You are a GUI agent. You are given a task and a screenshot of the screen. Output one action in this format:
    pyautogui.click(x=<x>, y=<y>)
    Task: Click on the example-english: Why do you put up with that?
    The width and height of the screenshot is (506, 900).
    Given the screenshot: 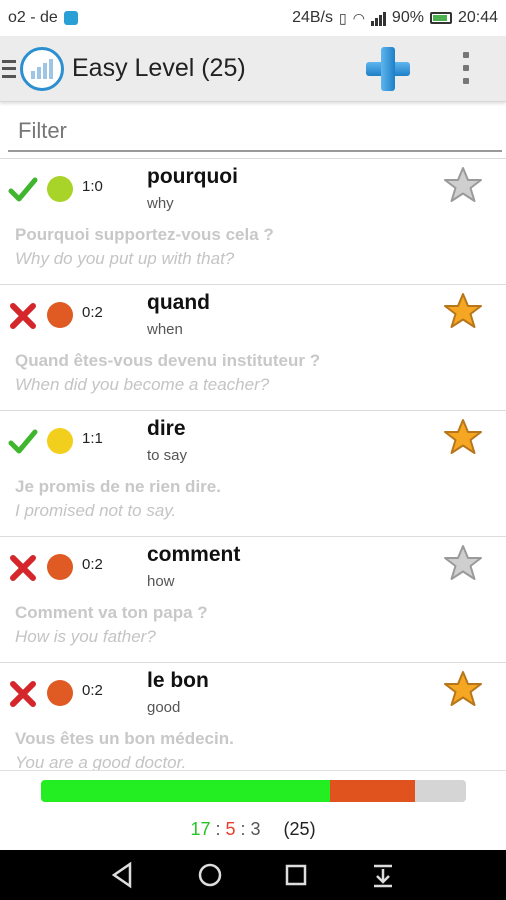 What is the action you would take?
    pyautogui.click(x=125, y=258)
    